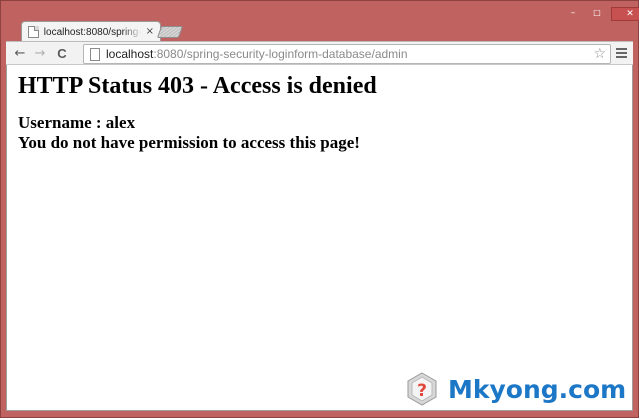  I want to click on new-tab-button, so click(170, 32).